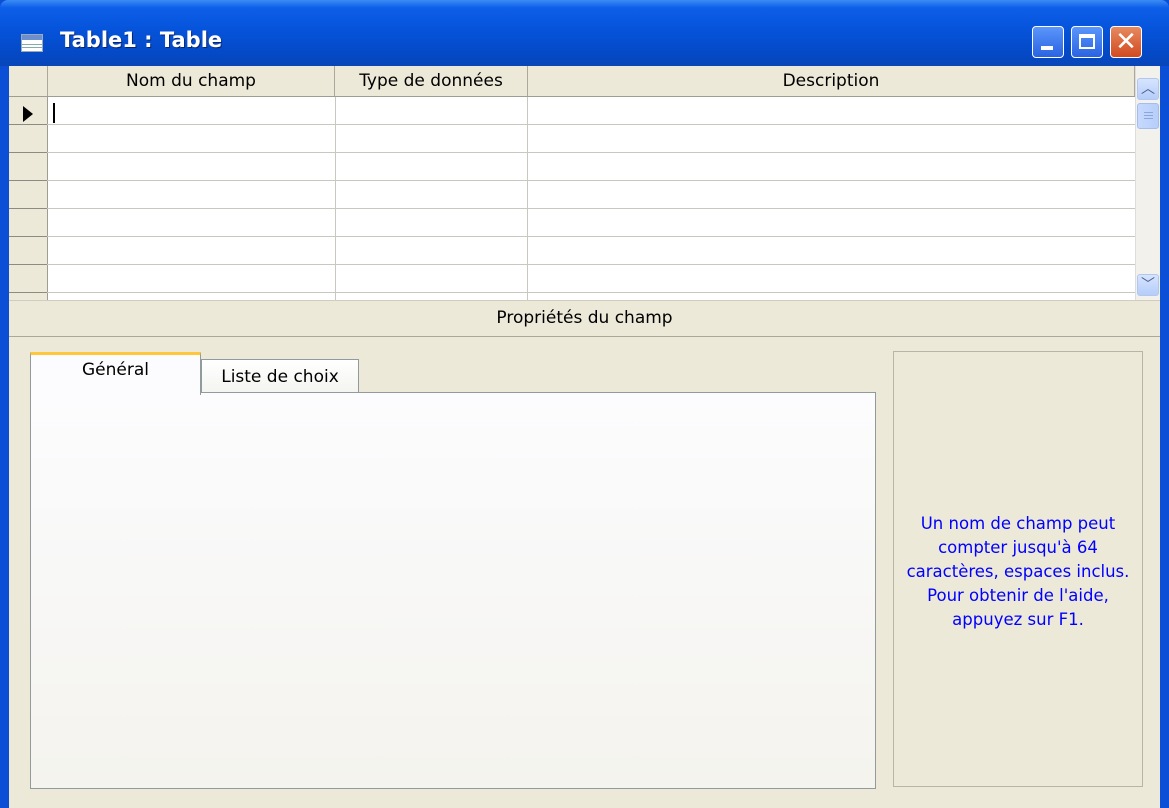 The height and width of the screenshot is (808, 1169). What do you see at coordinates (1148, 285) in the screenshot?
I see `scroll-down-button: ﹀` at bounding box center [1148, 285].